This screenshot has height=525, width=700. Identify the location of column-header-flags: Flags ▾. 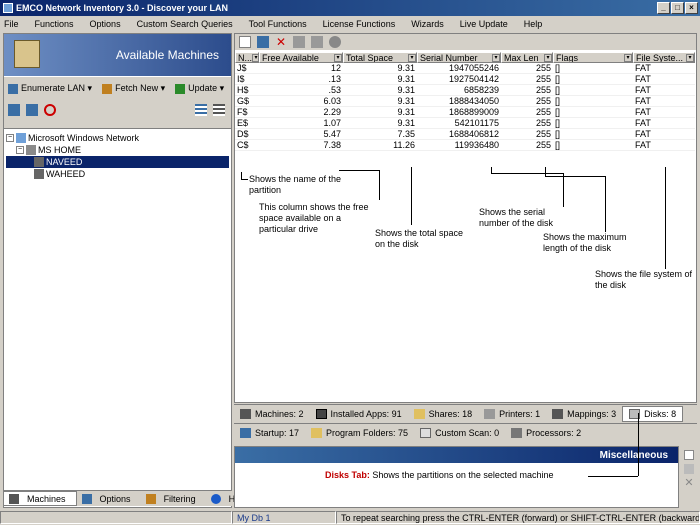
(593, 57).